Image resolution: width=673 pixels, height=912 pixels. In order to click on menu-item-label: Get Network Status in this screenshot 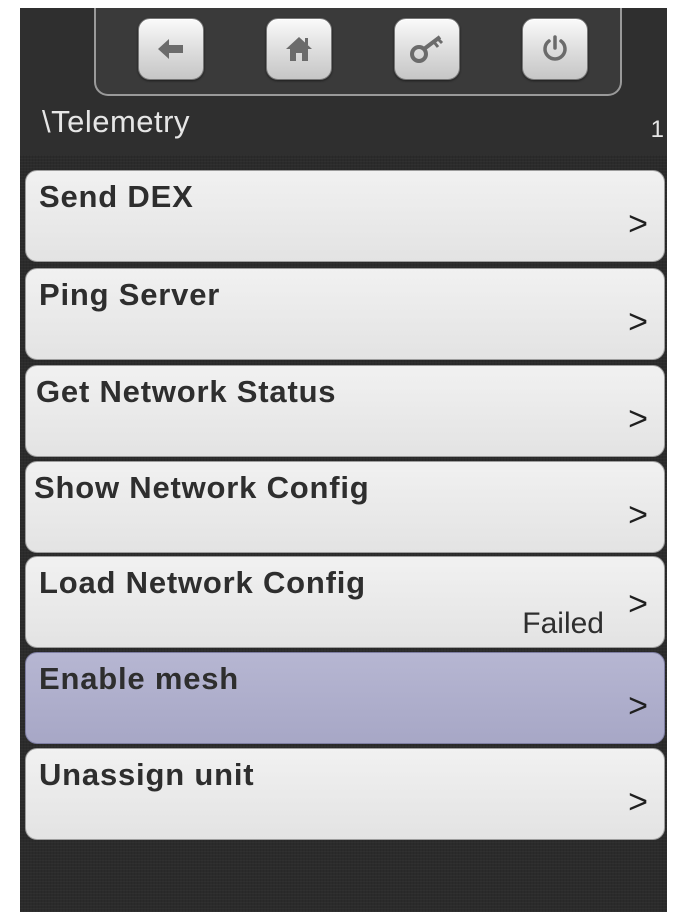, I will do `click(186, 391)`.